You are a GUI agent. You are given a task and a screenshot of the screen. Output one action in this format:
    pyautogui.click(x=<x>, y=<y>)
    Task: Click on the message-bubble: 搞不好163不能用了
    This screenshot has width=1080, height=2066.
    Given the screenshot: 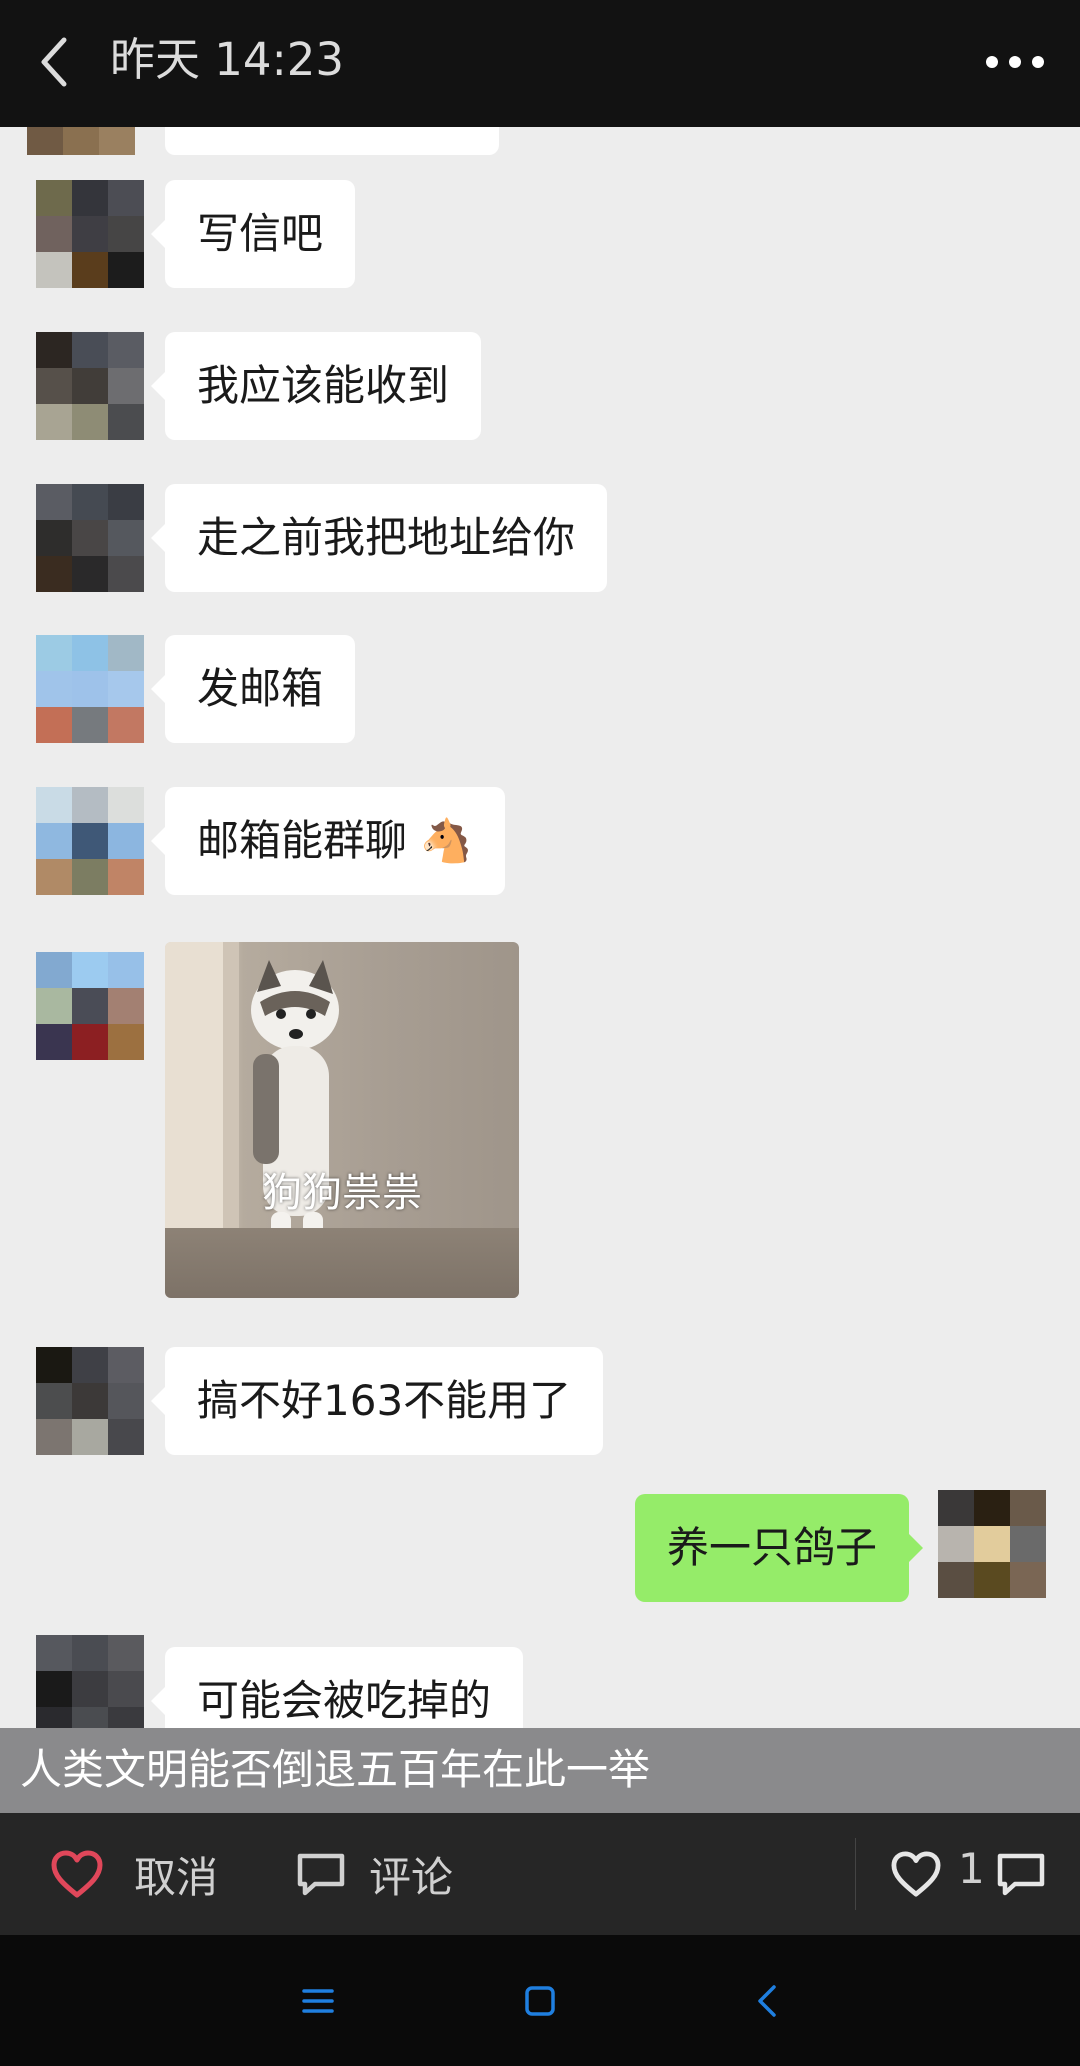 What is the action you would take?
    pyautogui.click(x=377, y=1401)
    